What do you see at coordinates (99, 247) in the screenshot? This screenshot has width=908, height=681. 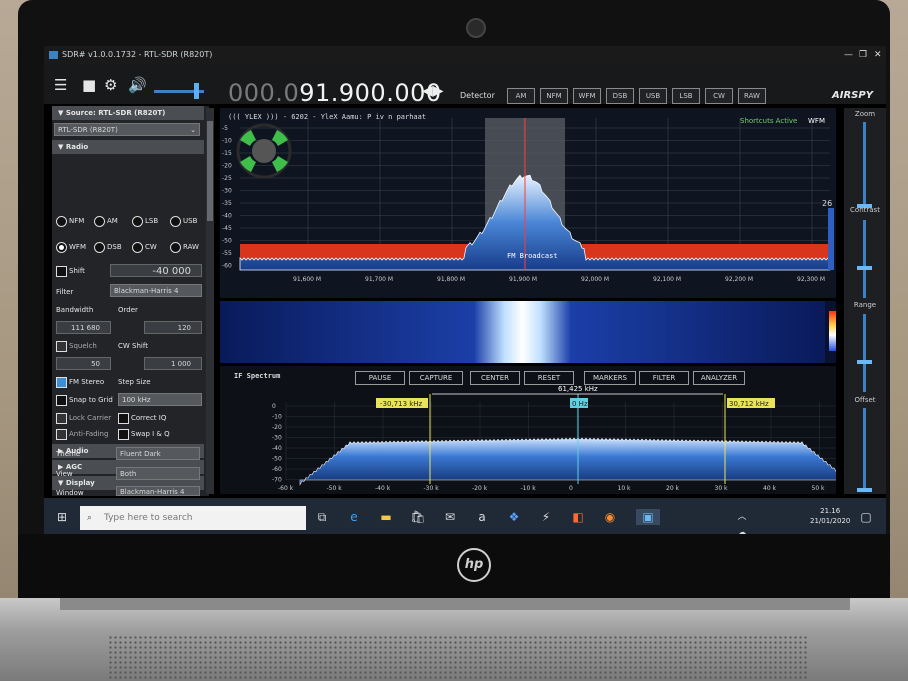 I see `radio-dsb` at bounding box center [99, 247].